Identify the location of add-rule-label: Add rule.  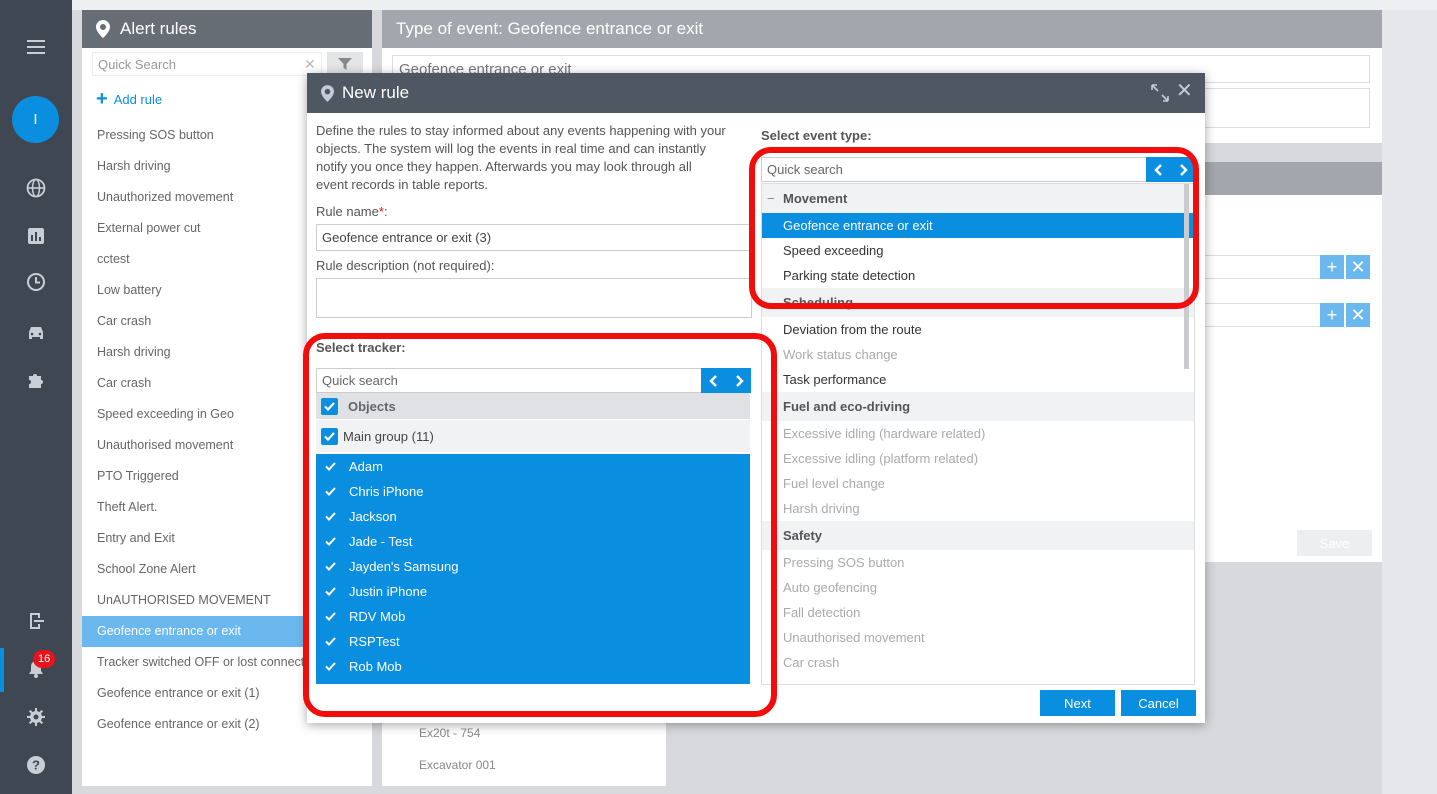
(138, 99).